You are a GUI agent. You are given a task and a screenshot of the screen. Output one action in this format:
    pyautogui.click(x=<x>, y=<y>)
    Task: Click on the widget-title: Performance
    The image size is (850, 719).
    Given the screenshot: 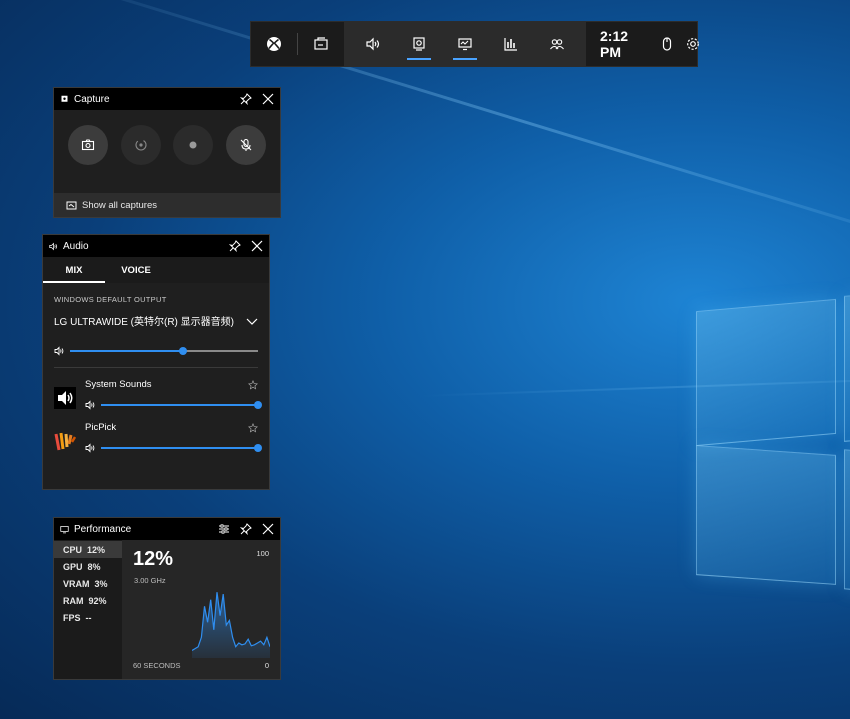 What is the action you would take?
    pyautogui.click(x=103, y=529)
    